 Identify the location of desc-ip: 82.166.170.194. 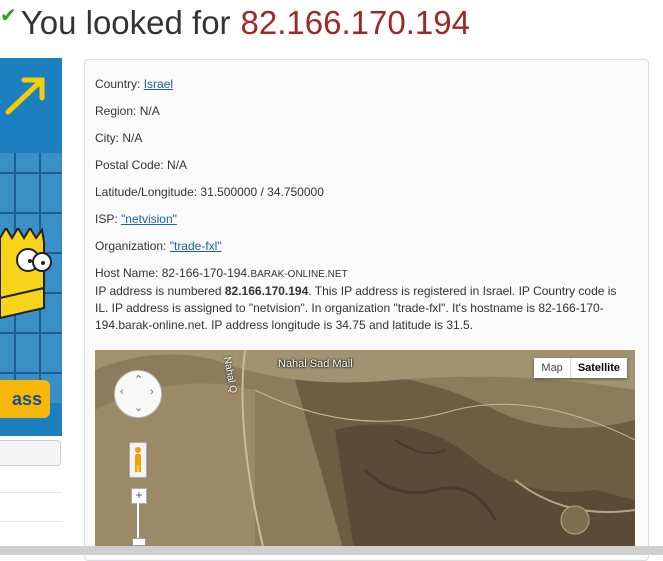
(266, 291).